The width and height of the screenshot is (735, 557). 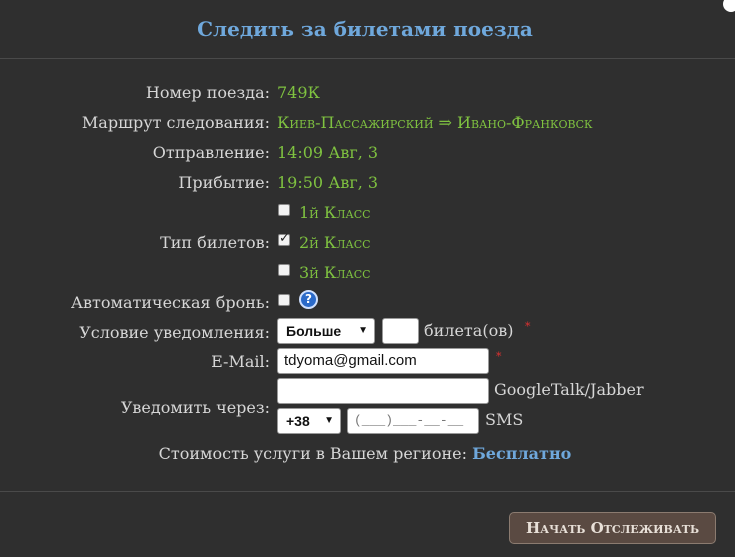 What do you see at coordinates (400, 331) in the screenshot?
I see `ticket-count-input` at bounding box center [400, 331].